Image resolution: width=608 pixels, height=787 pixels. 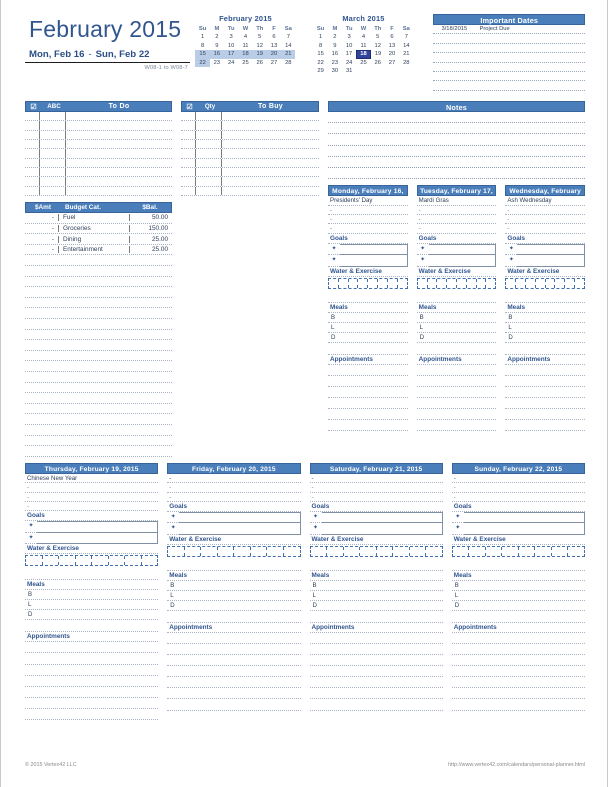 I want to click on calendar-day-6: 6, so click(x=392, y=37).